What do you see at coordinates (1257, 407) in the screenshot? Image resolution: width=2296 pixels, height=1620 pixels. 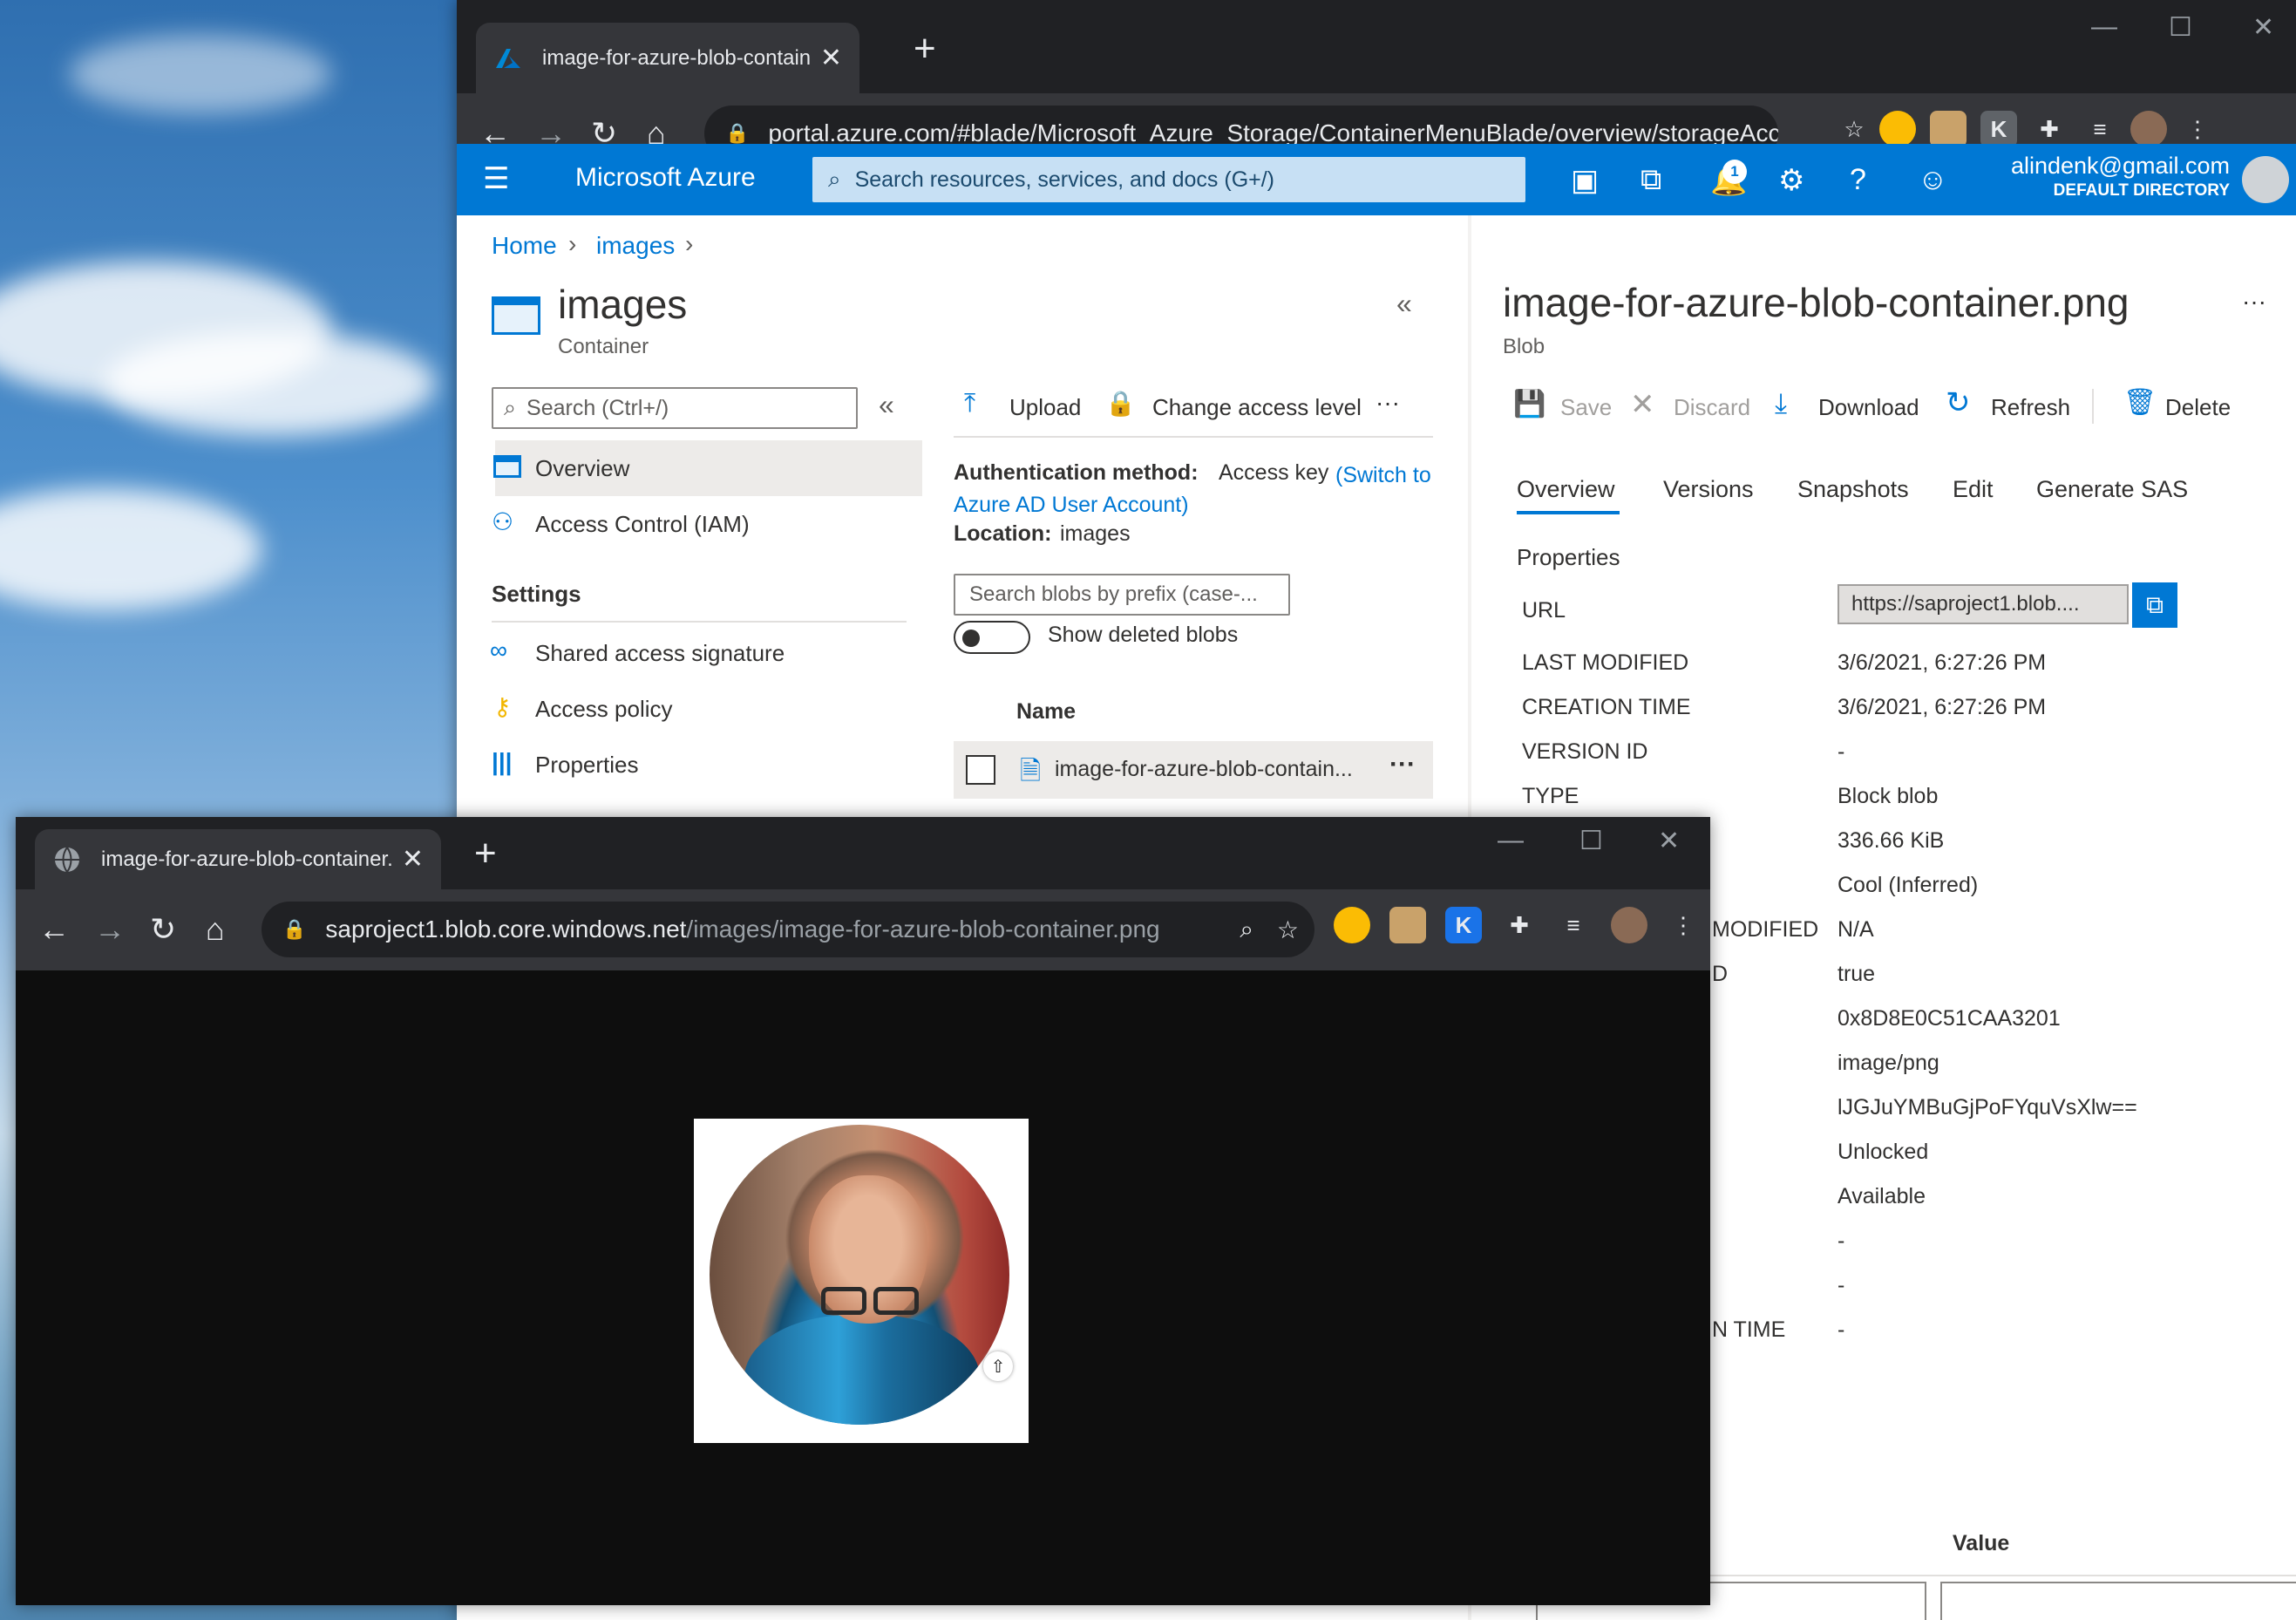 I see `change-access-button: Change access level` at bounding box center [1257, 407].